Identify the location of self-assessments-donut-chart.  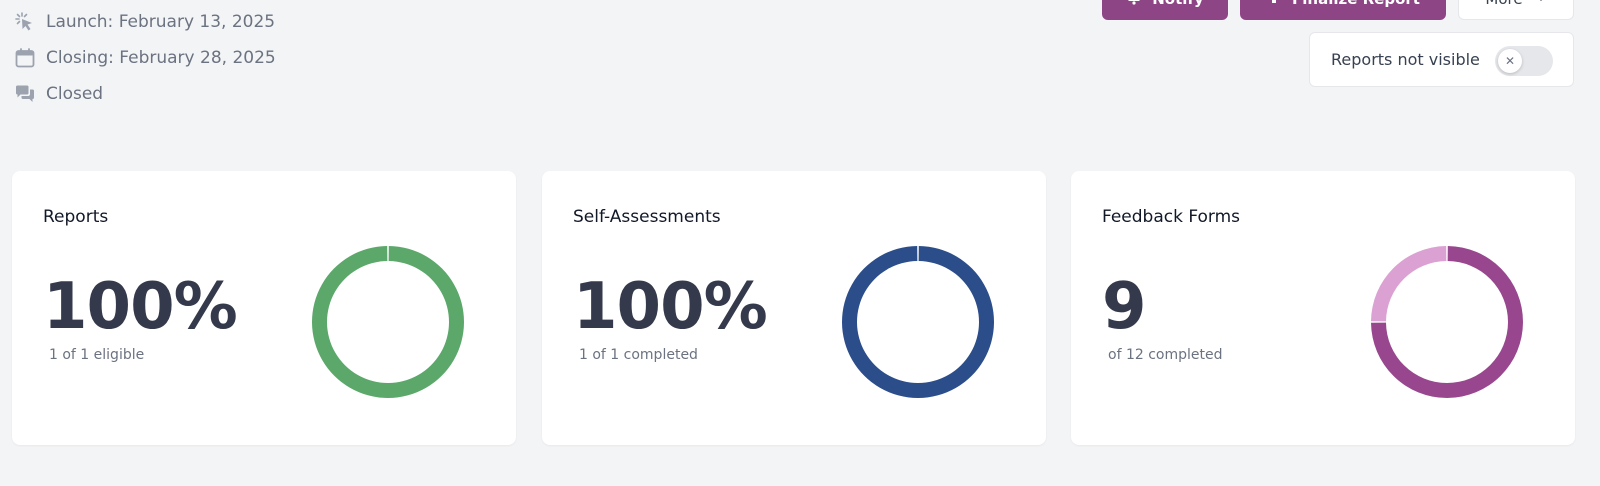
(918, 322).